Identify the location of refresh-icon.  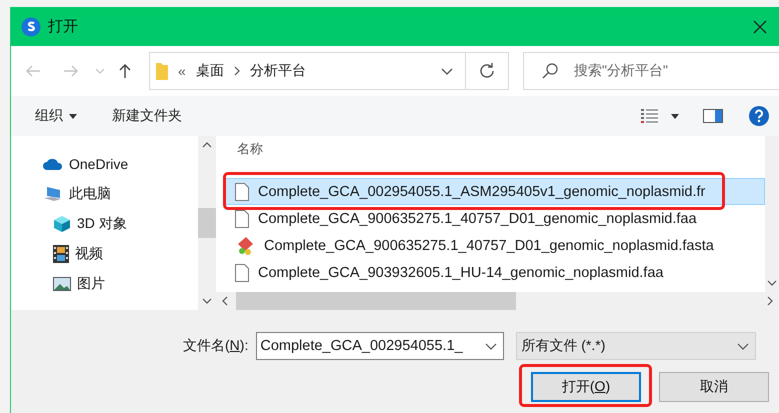
(487, 71).